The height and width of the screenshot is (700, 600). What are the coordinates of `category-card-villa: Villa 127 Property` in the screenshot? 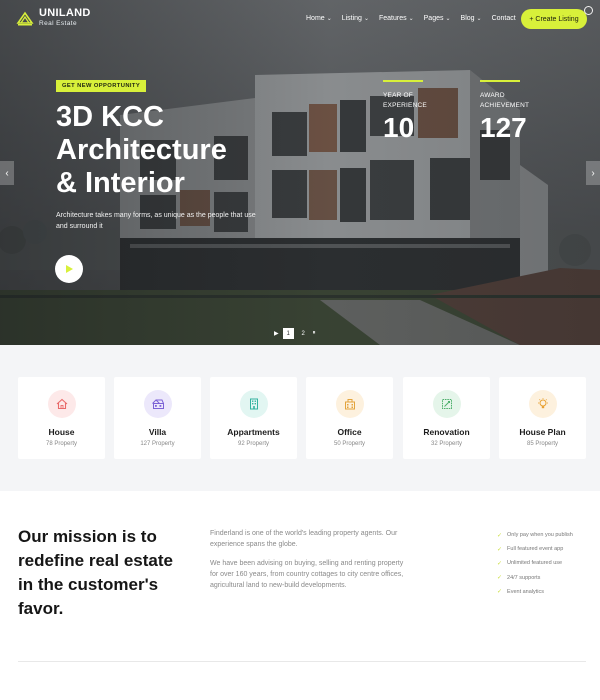 It's located at (157, 418).